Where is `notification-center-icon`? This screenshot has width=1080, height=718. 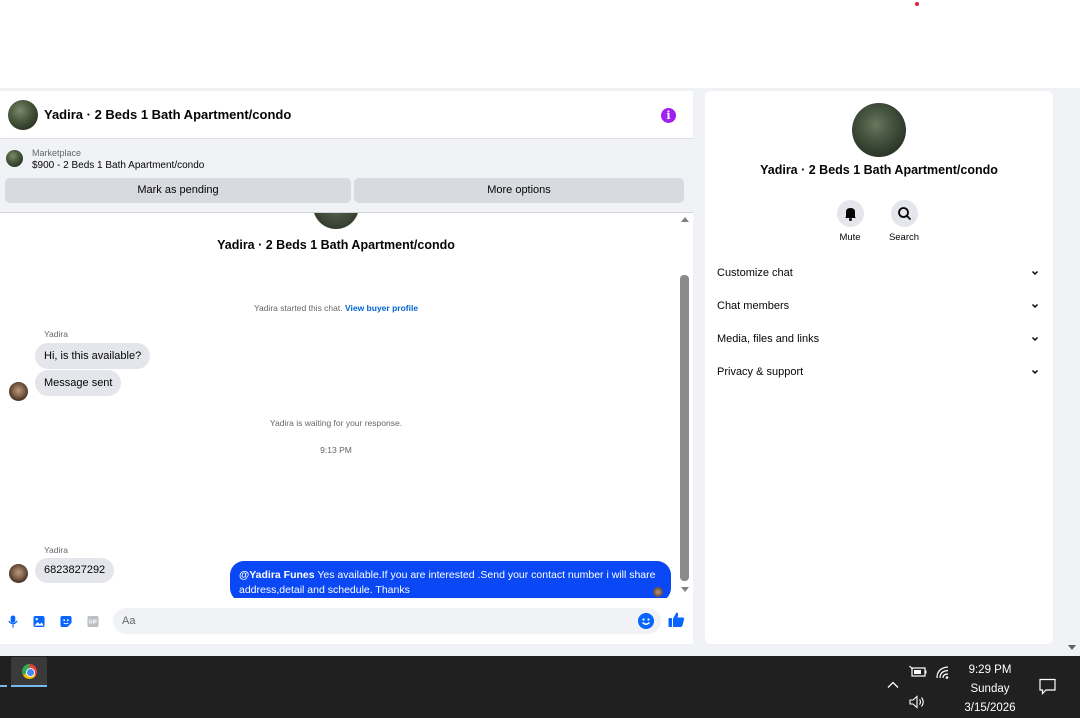 notification-center-icon is located at coordinates (1047, 686).